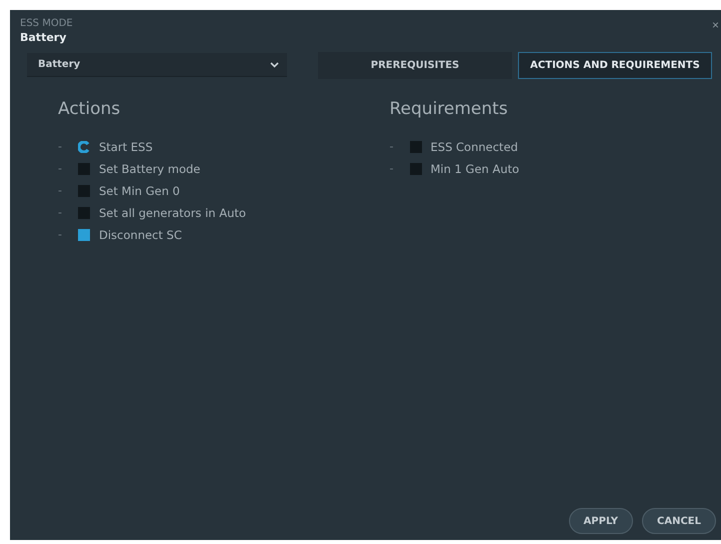 The image size is (721, 544). Describe the element at coordinates (274, 65) in the screenshot. I see `chevron-down-icon` at that location.